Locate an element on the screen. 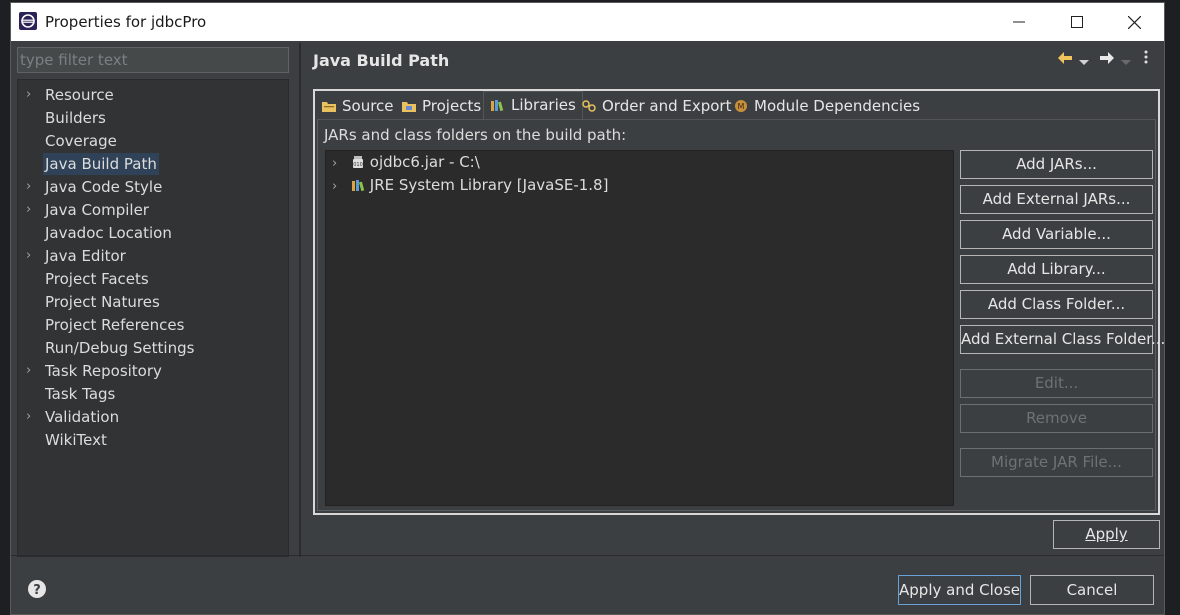  sidebar-item-javadoc-location: Javadoc Location is located at coordinates (153, 233).